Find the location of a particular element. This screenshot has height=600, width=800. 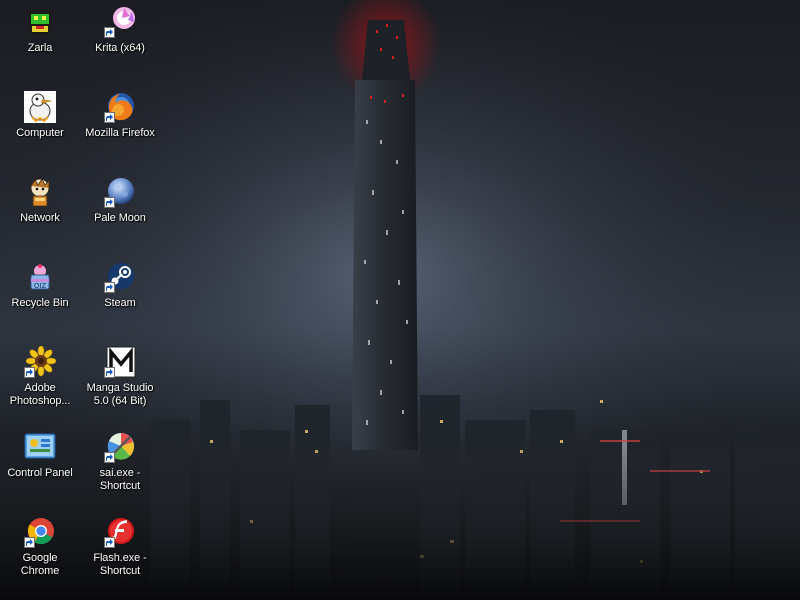

zarla-icon is located at coordinates (40, 22).